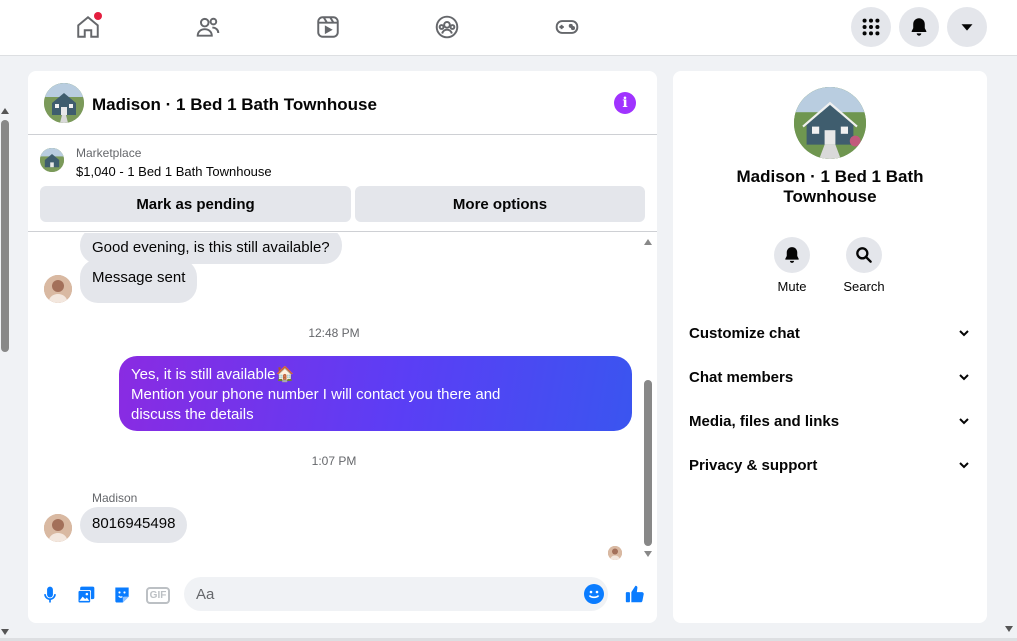  I want to click on section-media-files-links: Media, files and links, so click(830, 421).